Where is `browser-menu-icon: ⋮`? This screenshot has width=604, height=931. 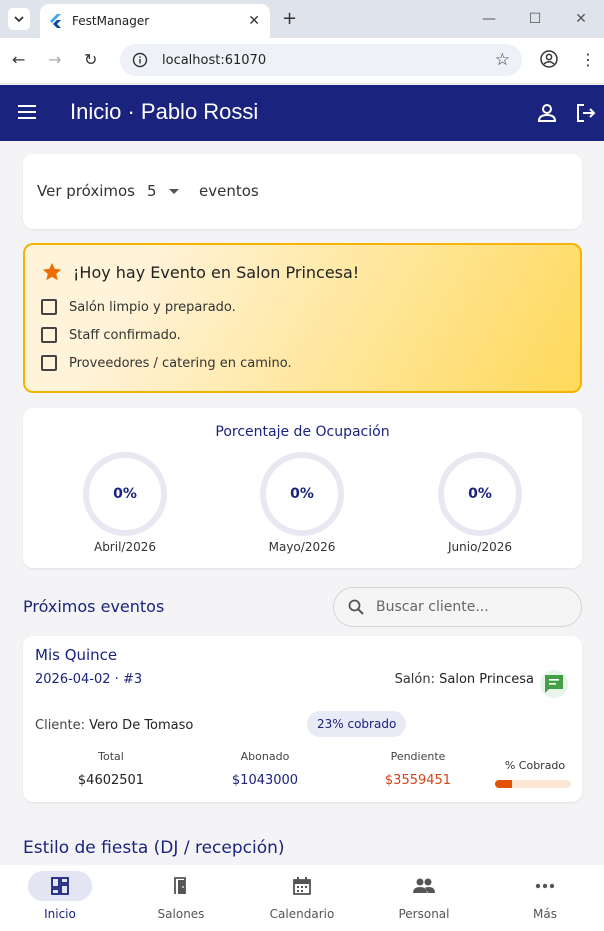
browser-menu-icon: ⋮ is located at coordinates (588, 59).